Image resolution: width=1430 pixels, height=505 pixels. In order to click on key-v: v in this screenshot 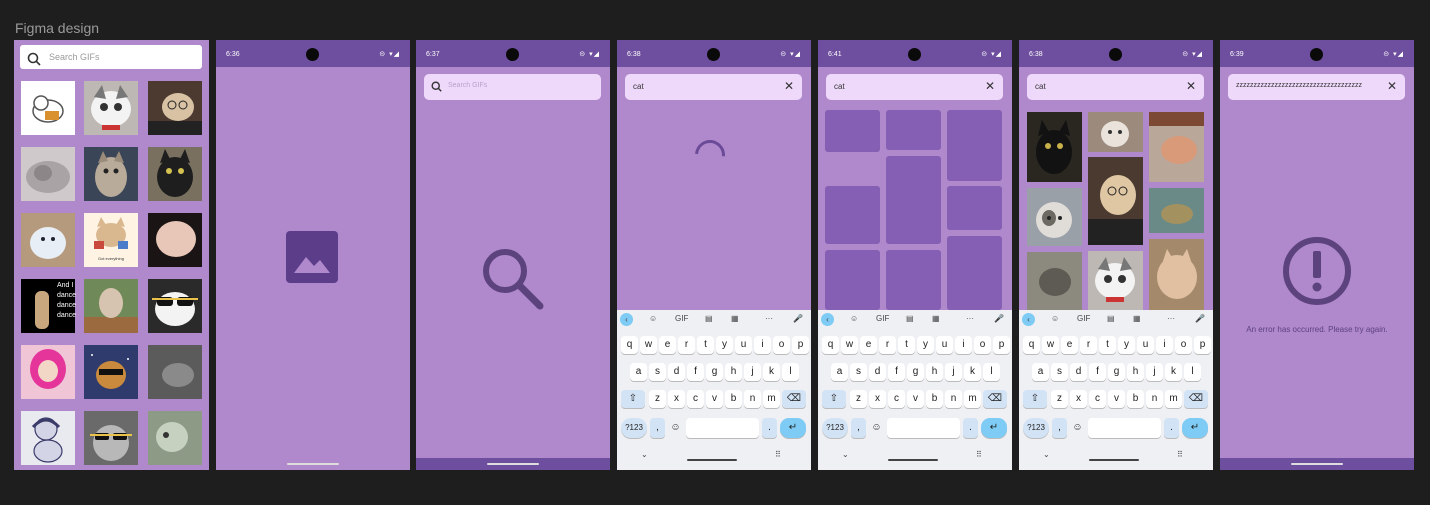, I will do `click(915, 399)`.